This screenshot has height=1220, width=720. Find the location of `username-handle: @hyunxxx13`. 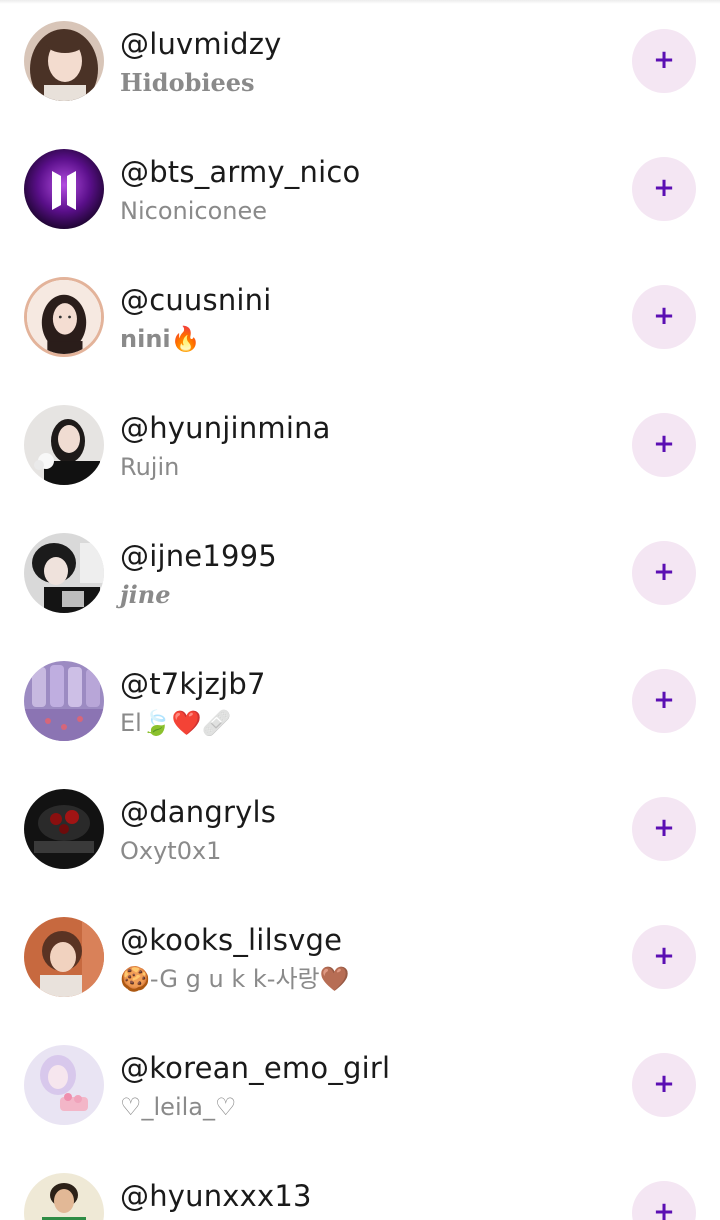

username-handle: @hyunxxx13 is located at coordinates (216, 1196).